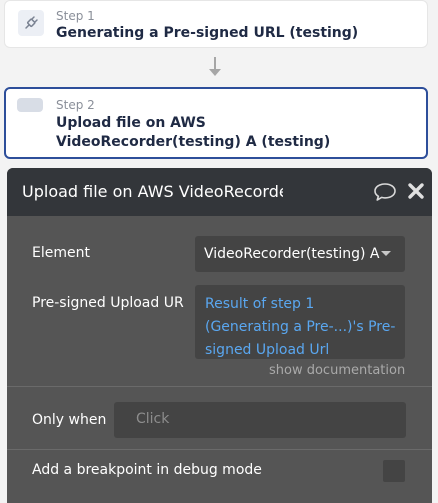 This screenshot has width=438, height=503. I want to click on step-1-title: Generating a Pre-signed URL (testing), so click(207, 33).